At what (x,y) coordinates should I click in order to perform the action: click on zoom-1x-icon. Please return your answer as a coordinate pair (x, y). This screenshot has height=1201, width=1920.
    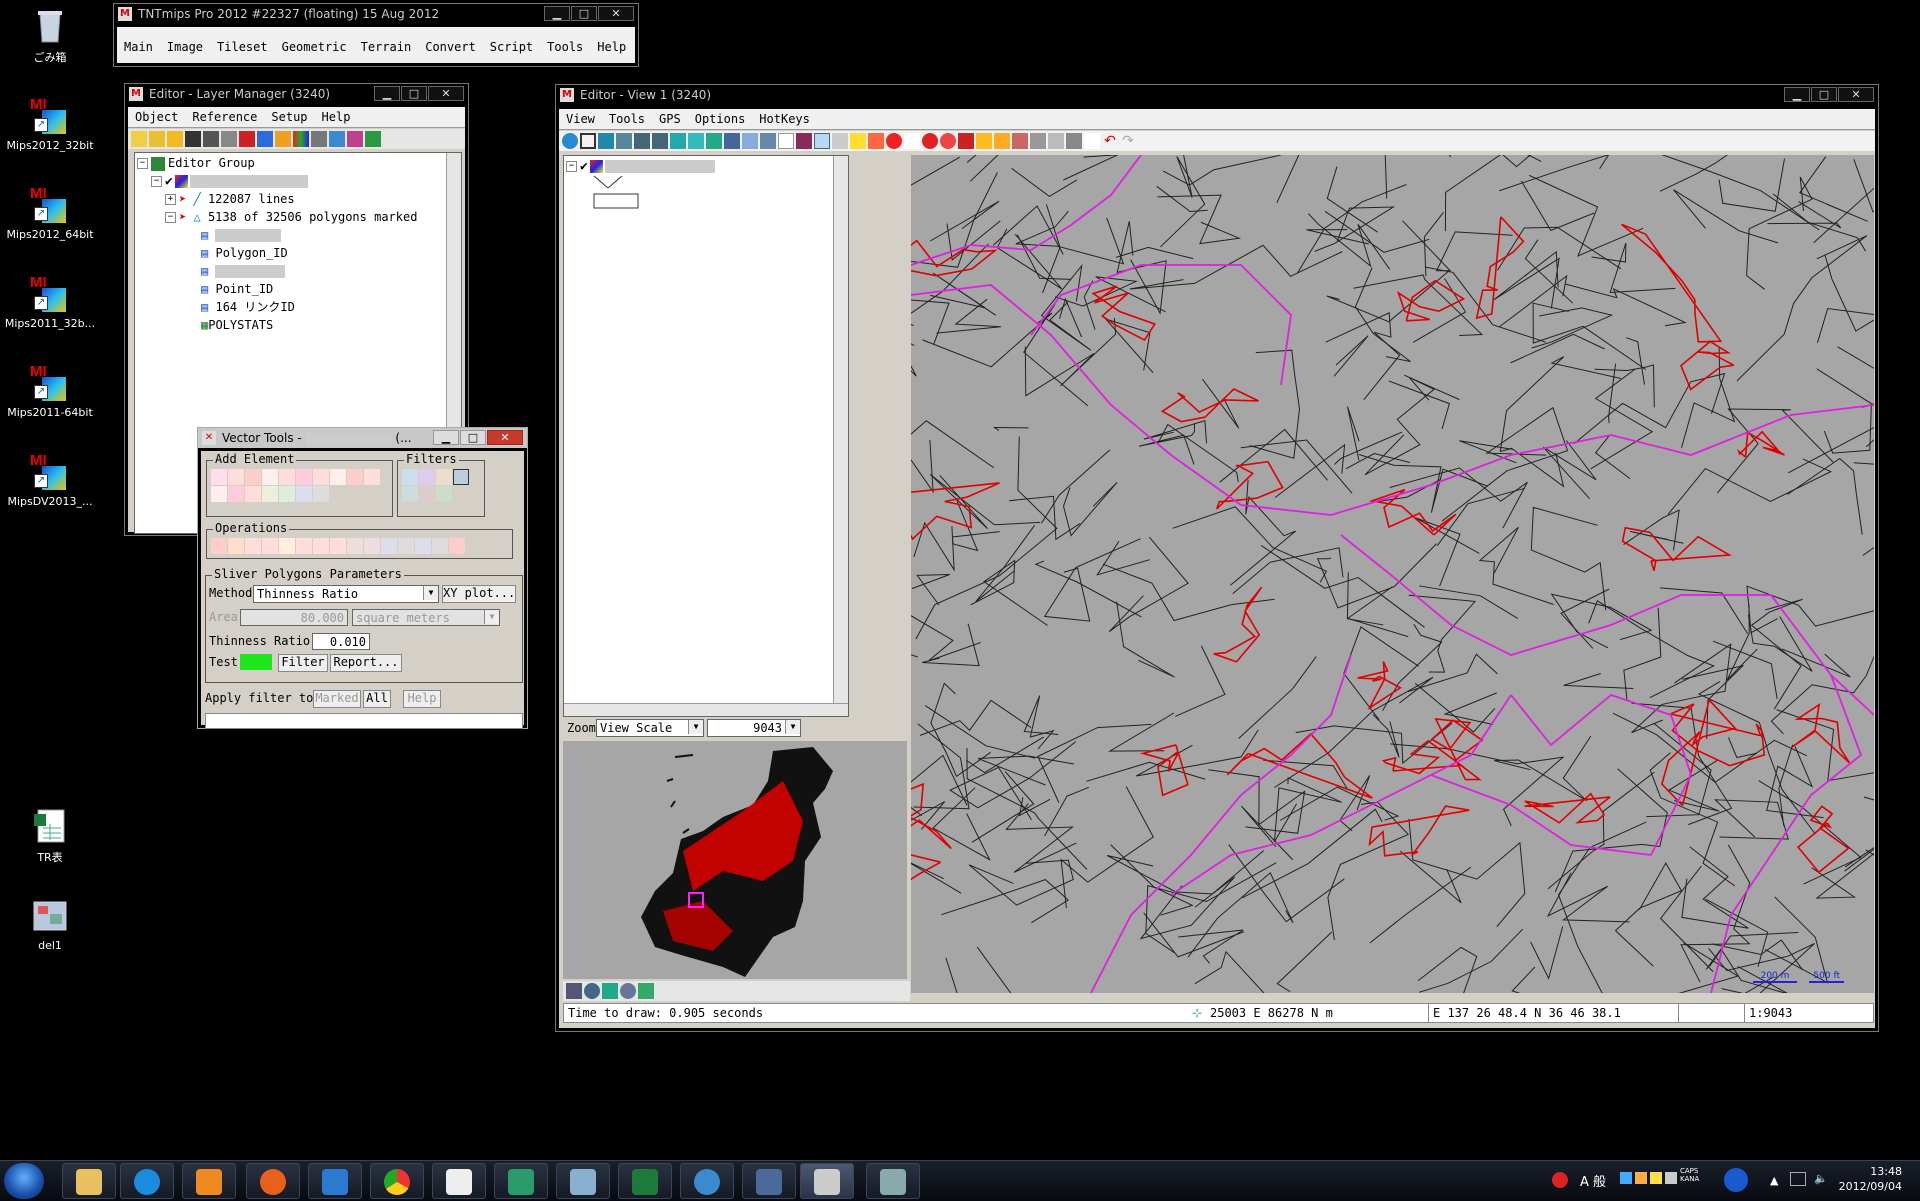
    Looking at the image, I should click on (678, 141).